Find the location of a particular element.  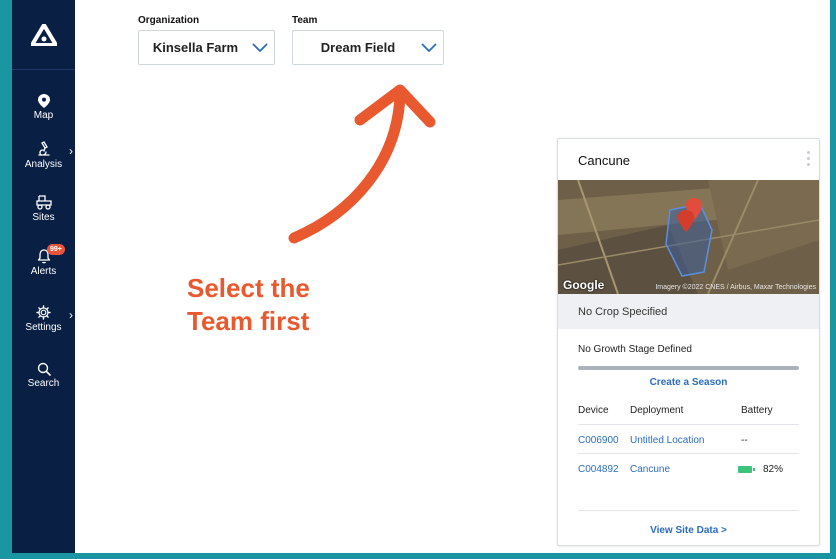

tractor-icon is located at coordinates (43, 202).